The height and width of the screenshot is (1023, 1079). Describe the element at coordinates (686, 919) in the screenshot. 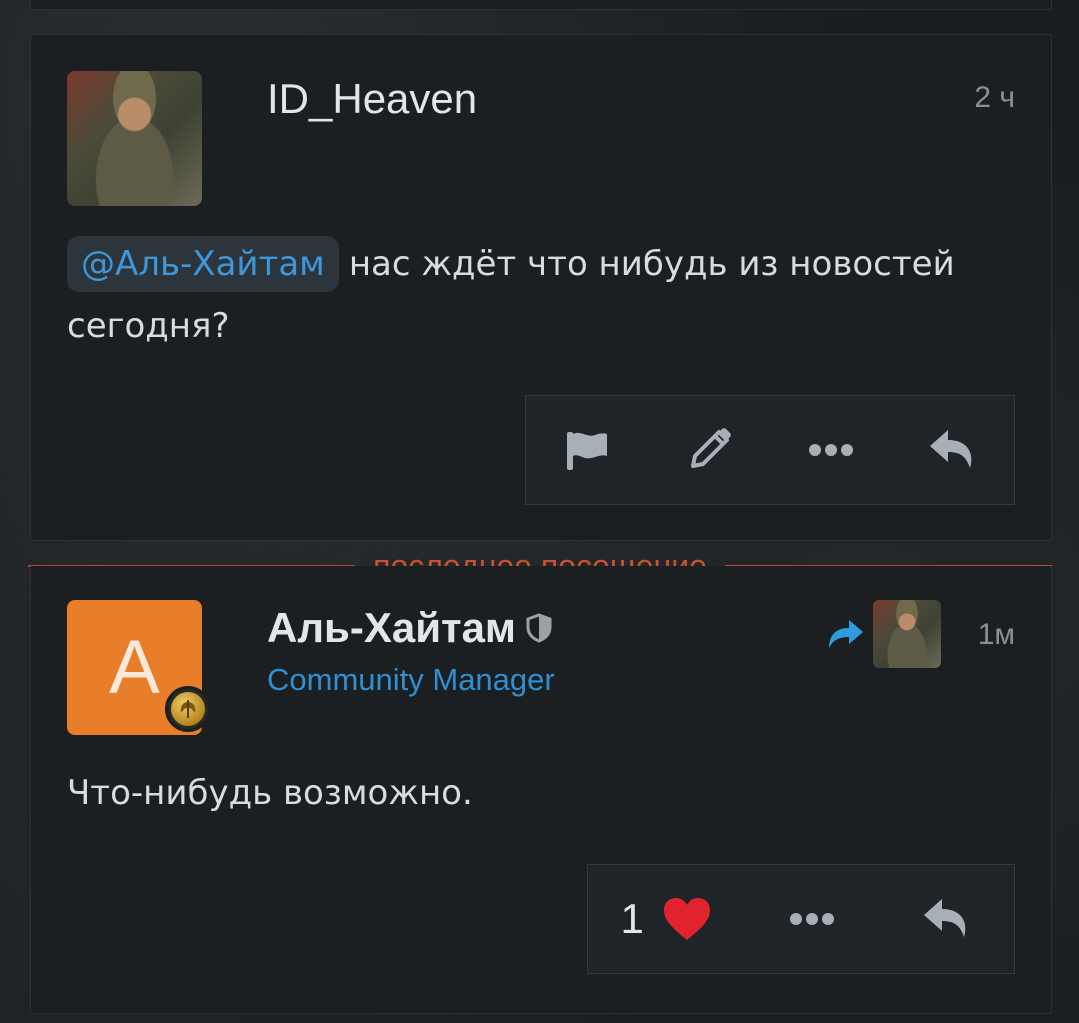

I see `heart-icon` at that location.